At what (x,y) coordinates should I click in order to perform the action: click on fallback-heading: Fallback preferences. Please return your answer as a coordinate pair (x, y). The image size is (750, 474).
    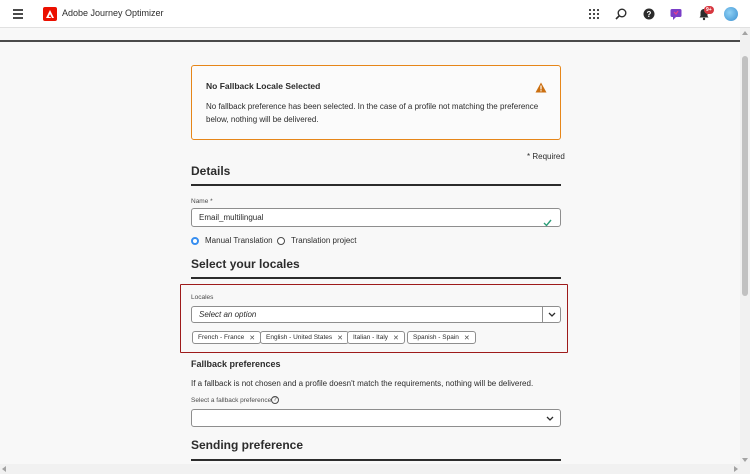
    Looking at the image, I should click on (236, 364).